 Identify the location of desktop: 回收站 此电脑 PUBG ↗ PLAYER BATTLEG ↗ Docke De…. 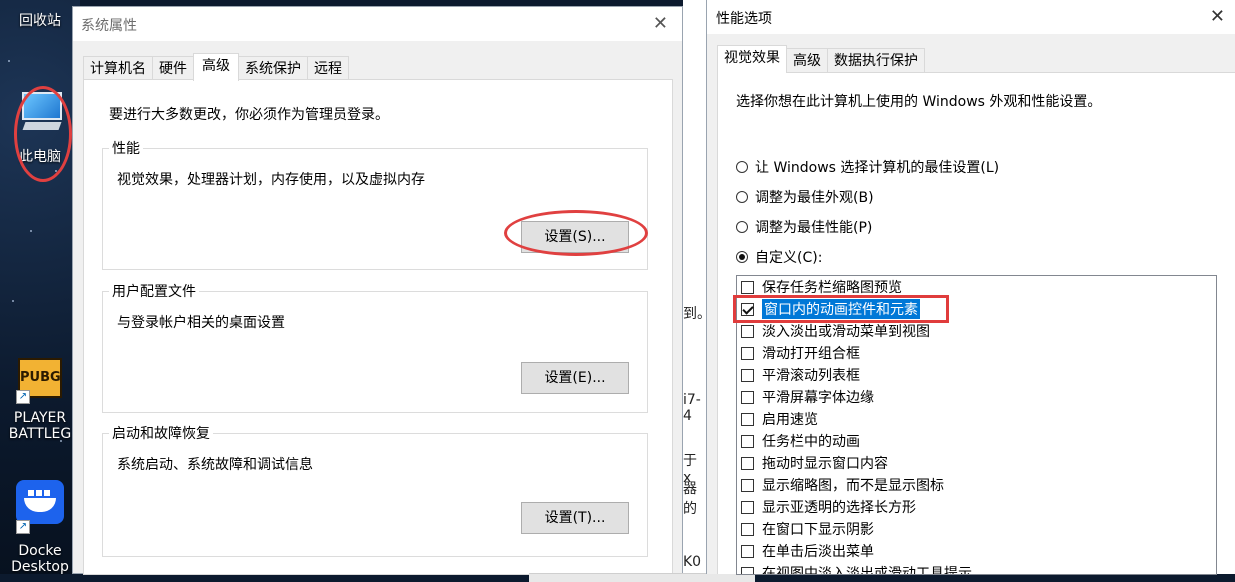
(40, 287).